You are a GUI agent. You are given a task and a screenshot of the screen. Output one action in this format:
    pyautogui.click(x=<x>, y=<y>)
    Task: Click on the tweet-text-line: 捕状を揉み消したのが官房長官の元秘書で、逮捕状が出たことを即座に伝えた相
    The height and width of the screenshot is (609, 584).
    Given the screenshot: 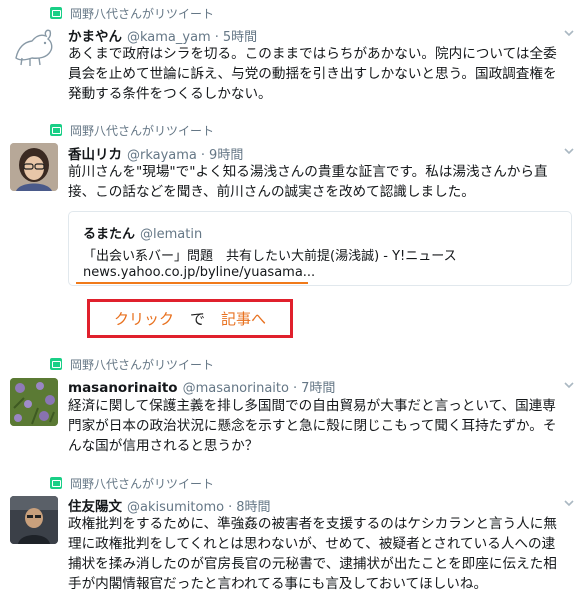 What is the action you would take?
    pyautogui.click(x=312, y=564)
    